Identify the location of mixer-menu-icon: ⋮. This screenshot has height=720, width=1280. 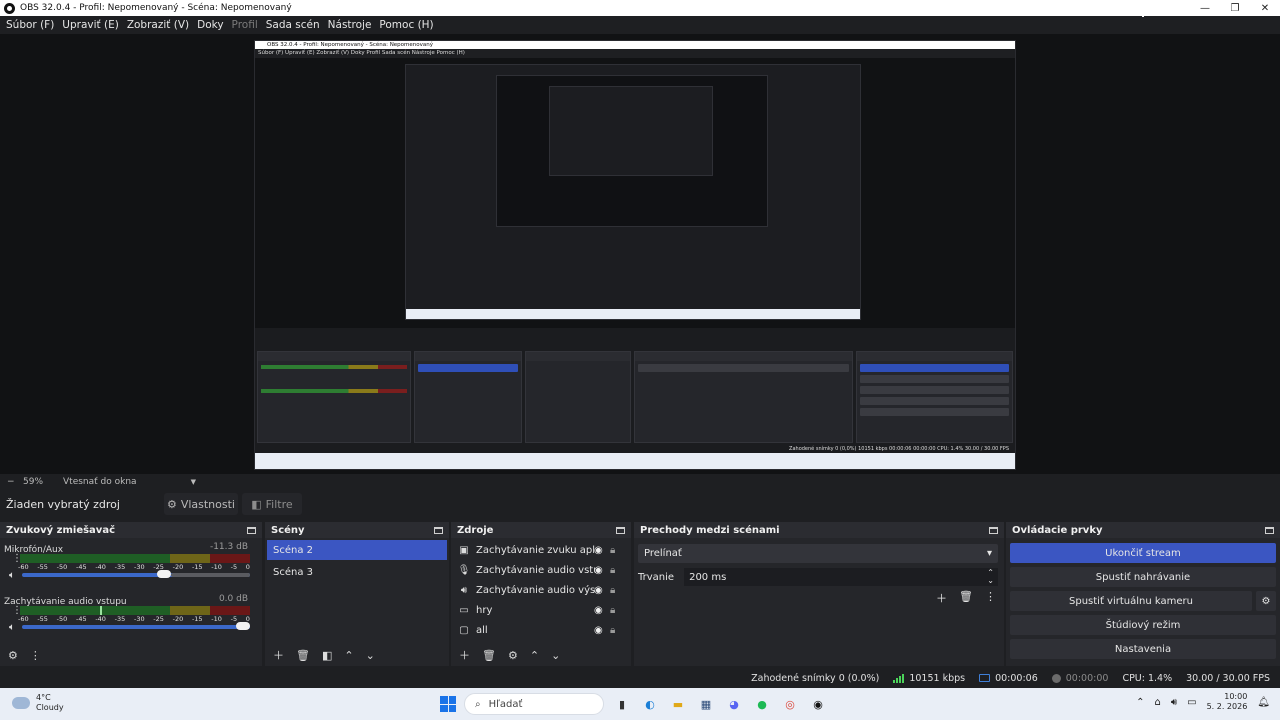
(35, 655).